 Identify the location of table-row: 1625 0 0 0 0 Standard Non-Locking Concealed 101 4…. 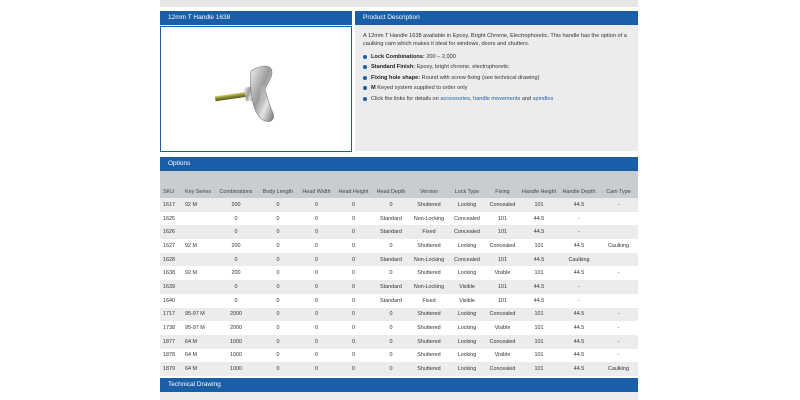
(399, 218).